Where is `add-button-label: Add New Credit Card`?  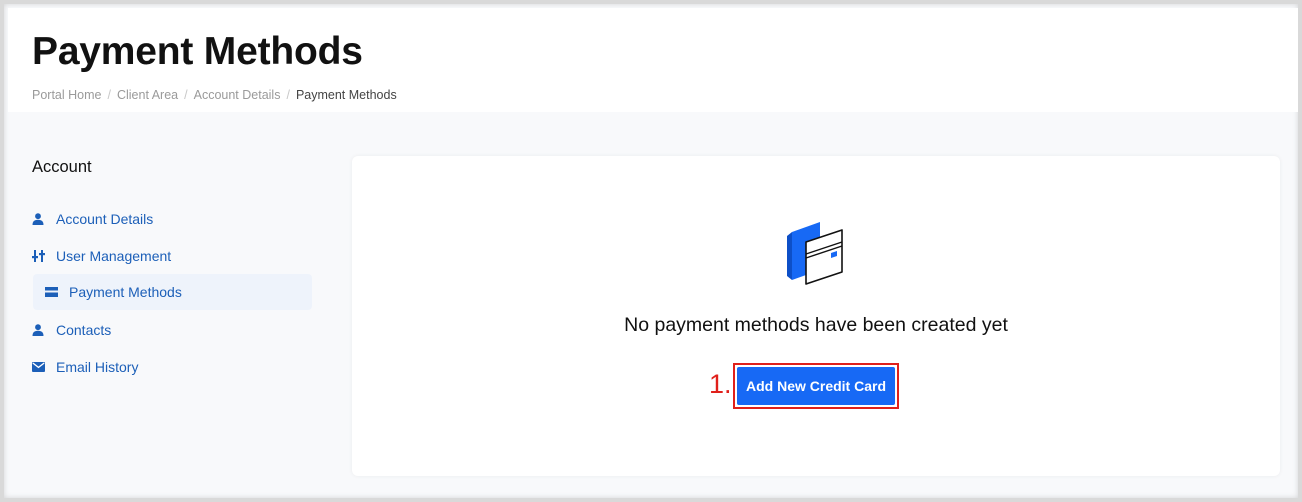 add-button-label: Add New Credit Card is located at coordinates (816, 386).